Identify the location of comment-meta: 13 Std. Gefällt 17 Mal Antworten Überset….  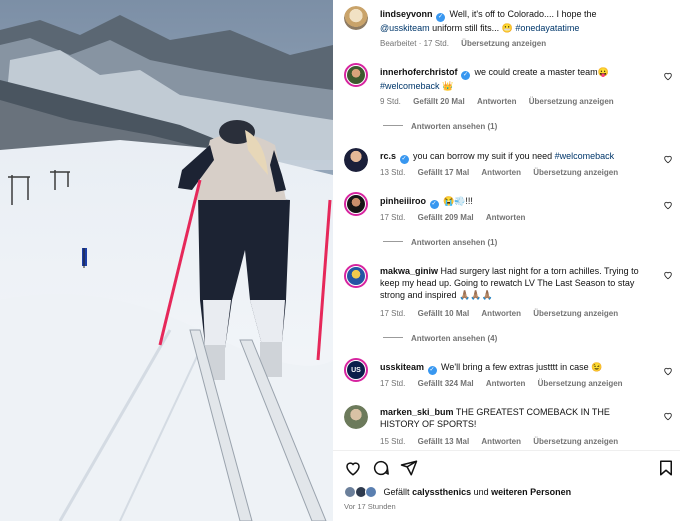
(499, 172).